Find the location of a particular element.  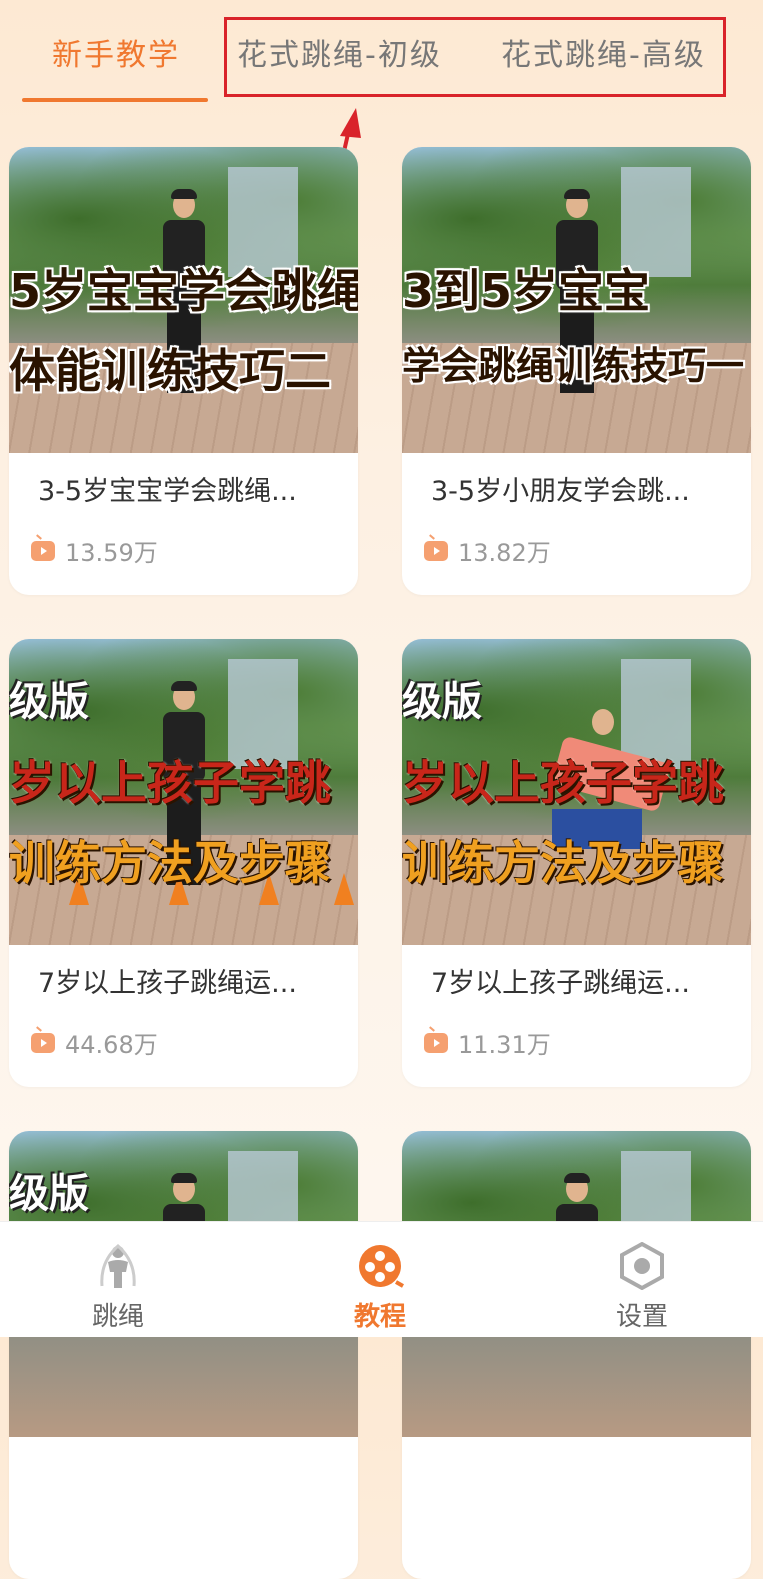

thumbnail-caption-line: 5岁宝宝学会跳绳 is located at coordinates (183, 291).